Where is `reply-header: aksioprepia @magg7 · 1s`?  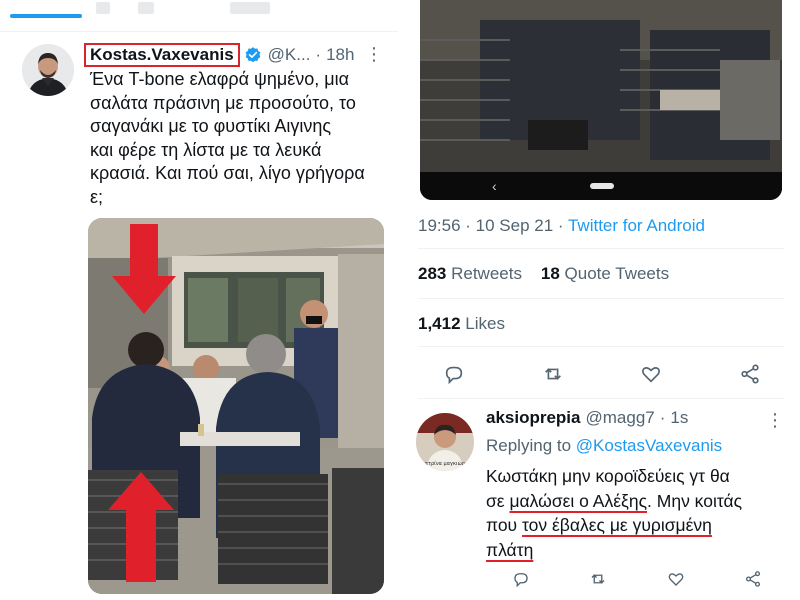
reply-header: aksioprepia @magg7 · 1s is located at coordinates (587, 418).